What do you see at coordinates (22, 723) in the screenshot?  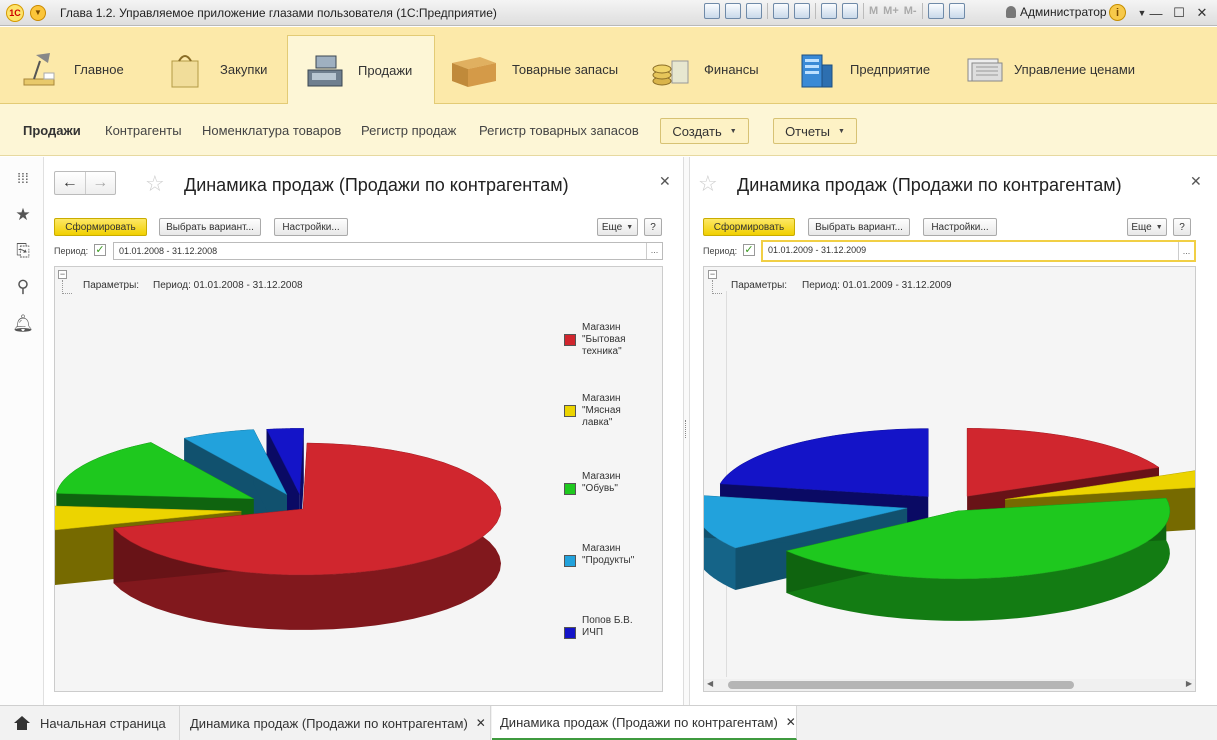 I see `home-icon` at bounding box center [22, 723].